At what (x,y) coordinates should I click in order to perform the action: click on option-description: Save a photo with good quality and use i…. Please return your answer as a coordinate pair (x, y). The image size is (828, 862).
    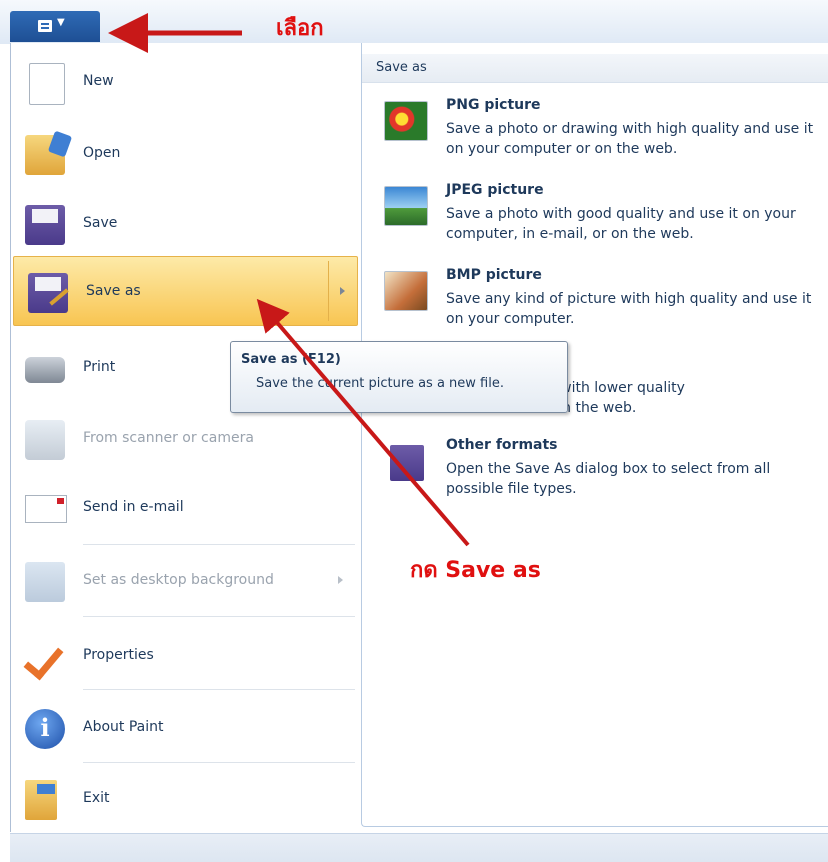
    Looking at the image, I should click on (621, 224).